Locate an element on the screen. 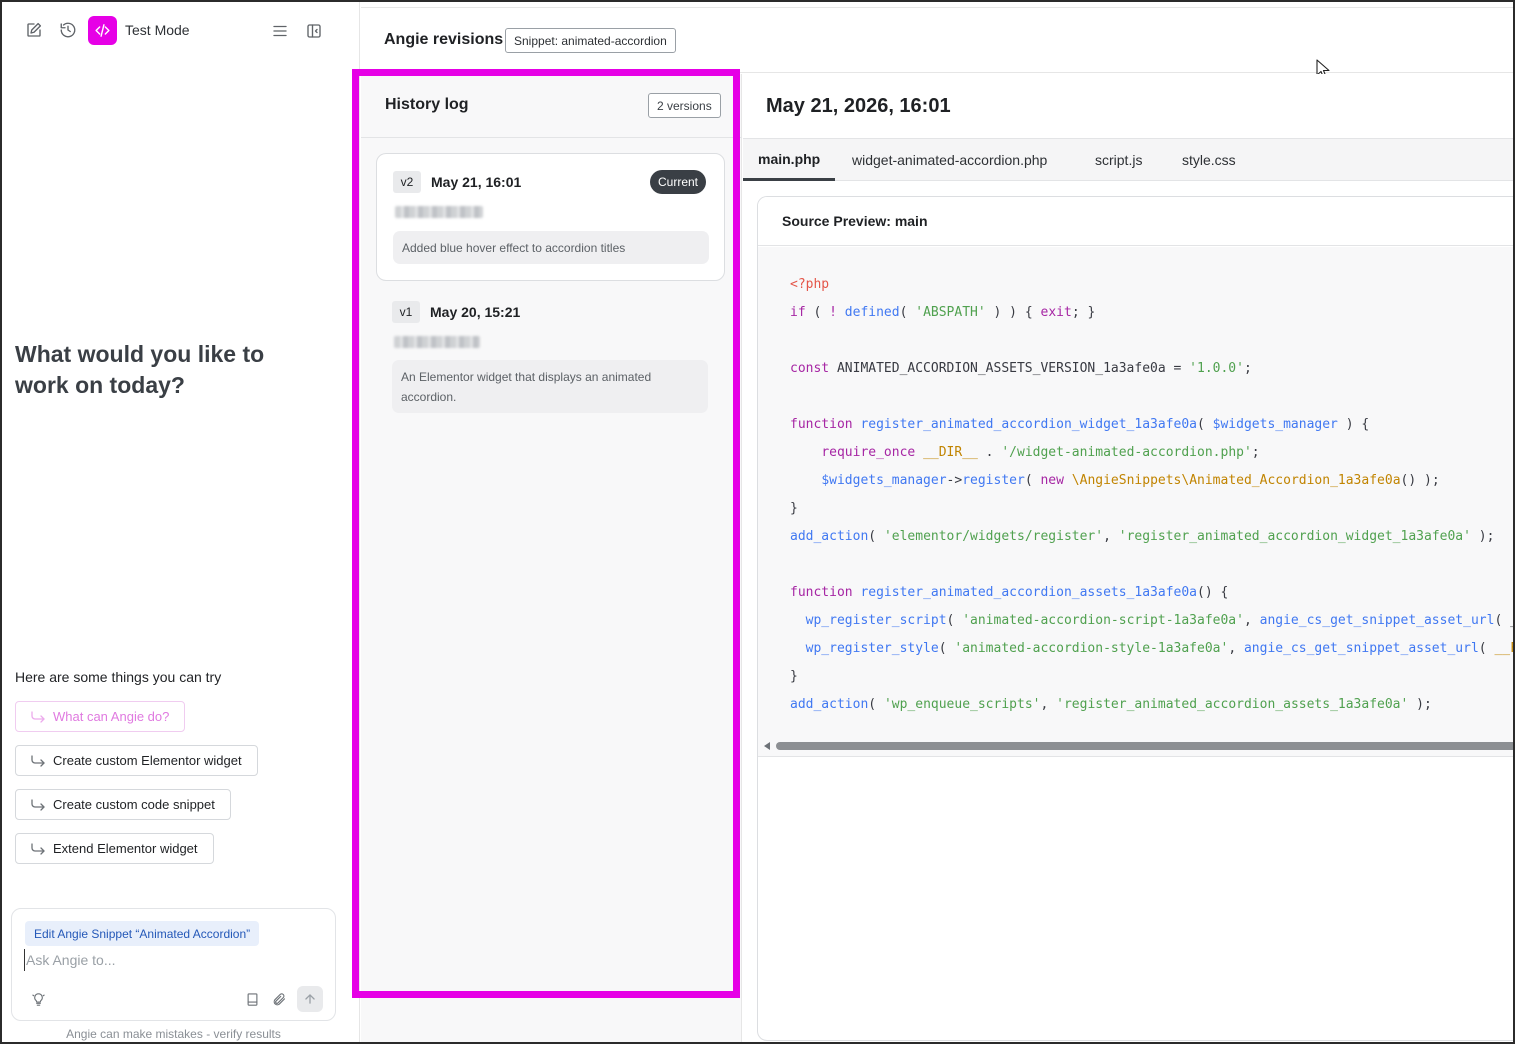 The image size is (1515, 1044). angie-logo-icon is located at coordinates (102, 30).